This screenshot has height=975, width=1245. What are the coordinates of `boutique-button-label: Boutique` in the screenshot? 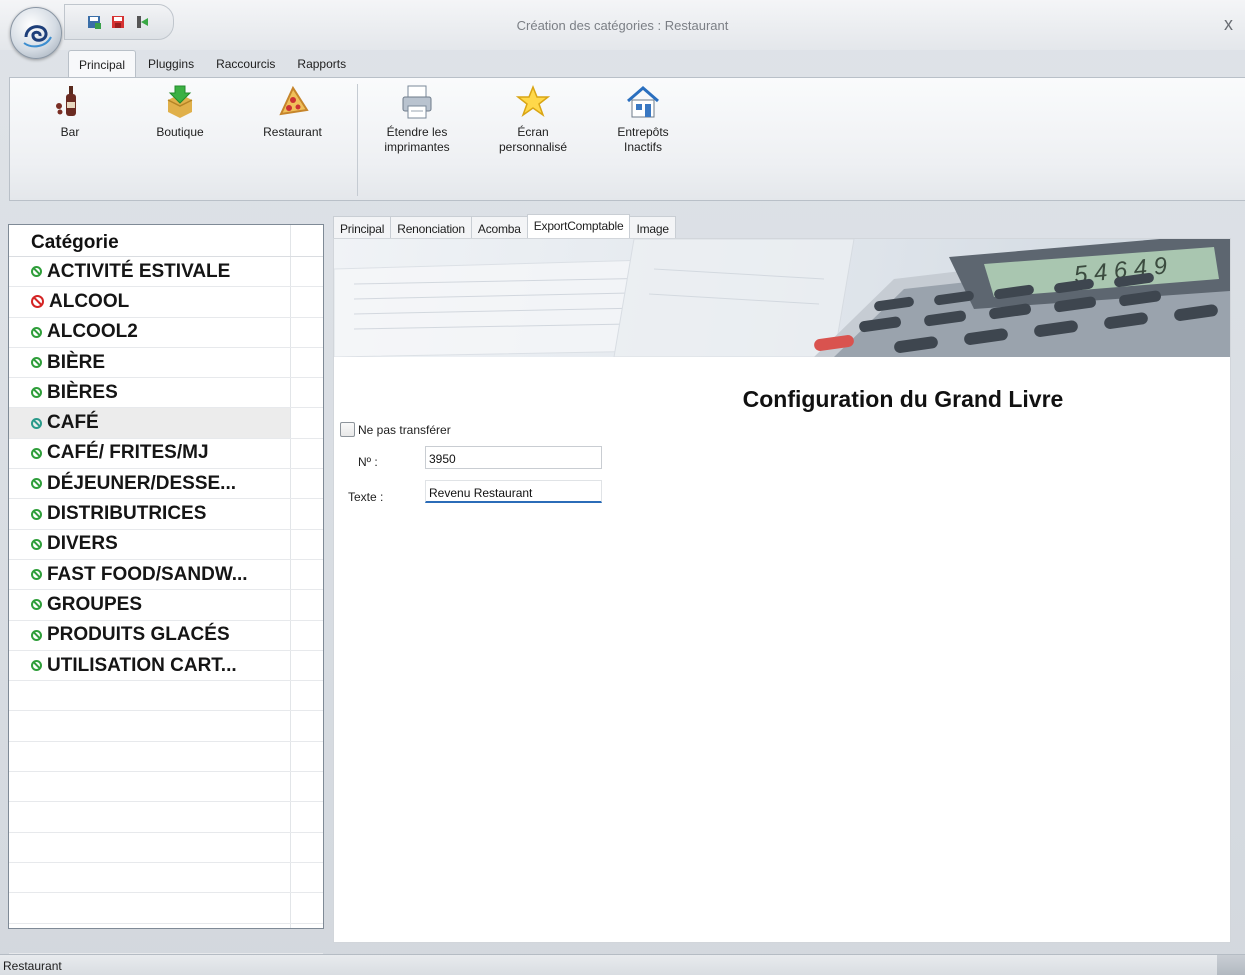 It's located at (180, 132).